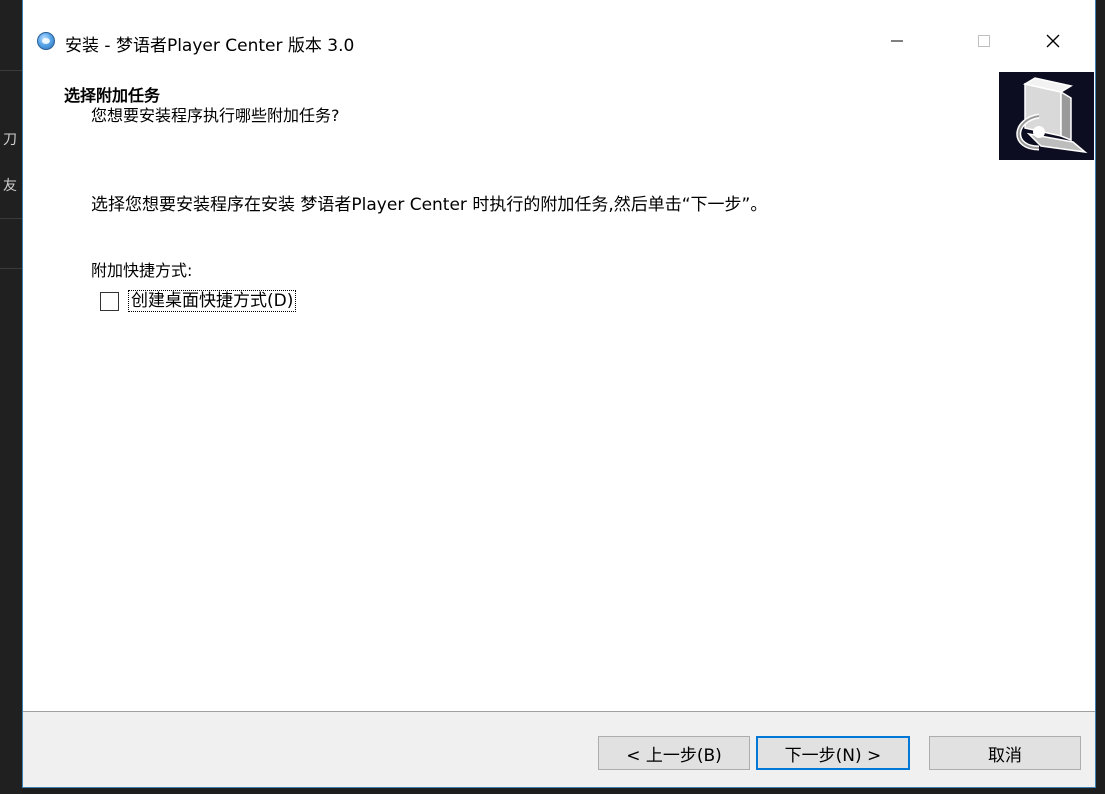 The height and width of the screenshot is (794, 1105). Describe the element at coordinates (833, 753) in the screenshot. I see `next-button: 下一步(N) >` at that location.